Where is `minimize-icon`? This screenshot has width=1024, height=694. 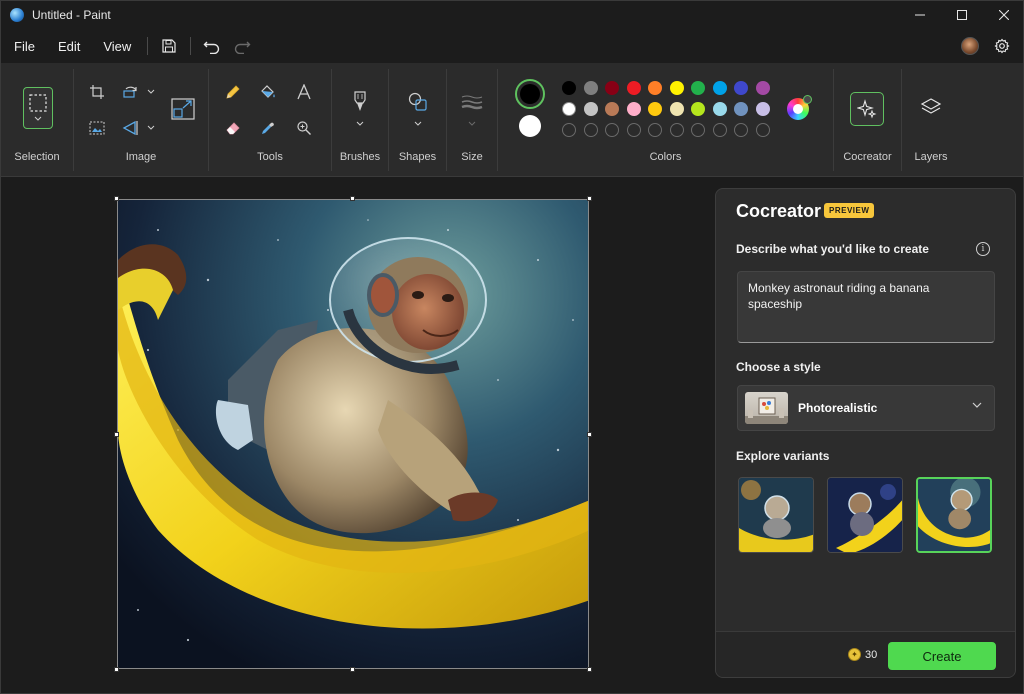
minimize-icon is located at coordinates (920, 15).